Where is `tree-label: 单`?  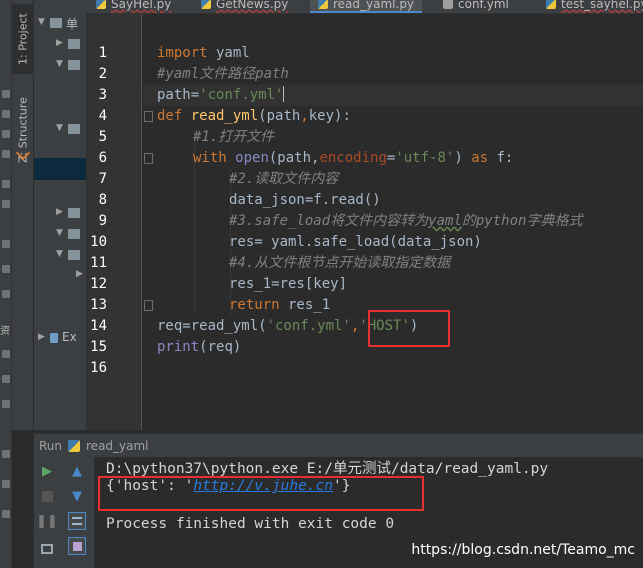
tree-label: 单 is located at coordinates (72, 24).